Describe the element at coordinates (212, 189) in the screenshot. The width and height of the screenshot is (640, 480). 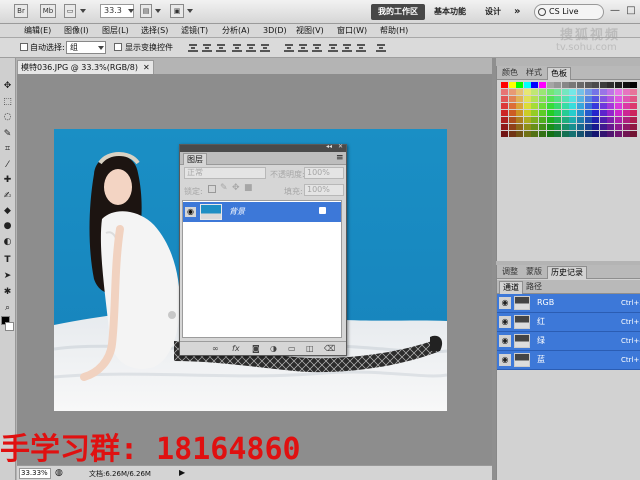
I see `lock-transparency-icon` at that location.